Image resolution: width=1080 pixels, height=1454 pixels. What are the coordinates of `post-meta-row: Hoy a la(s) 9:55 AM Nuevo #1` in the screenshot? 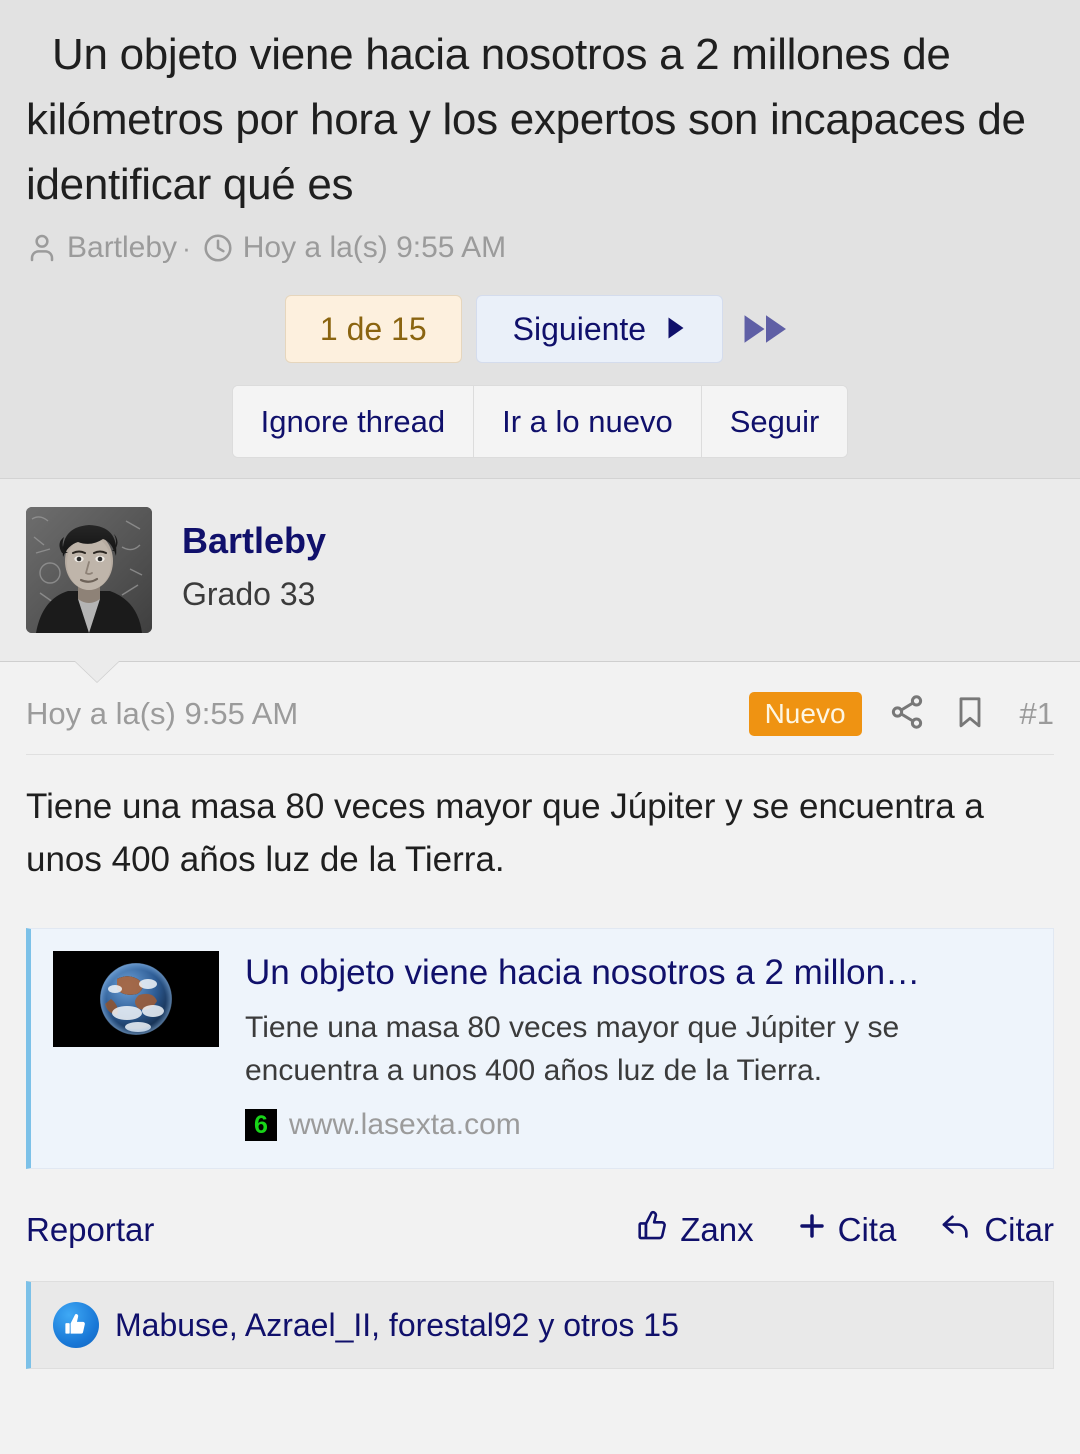 It's located at (540, 709).